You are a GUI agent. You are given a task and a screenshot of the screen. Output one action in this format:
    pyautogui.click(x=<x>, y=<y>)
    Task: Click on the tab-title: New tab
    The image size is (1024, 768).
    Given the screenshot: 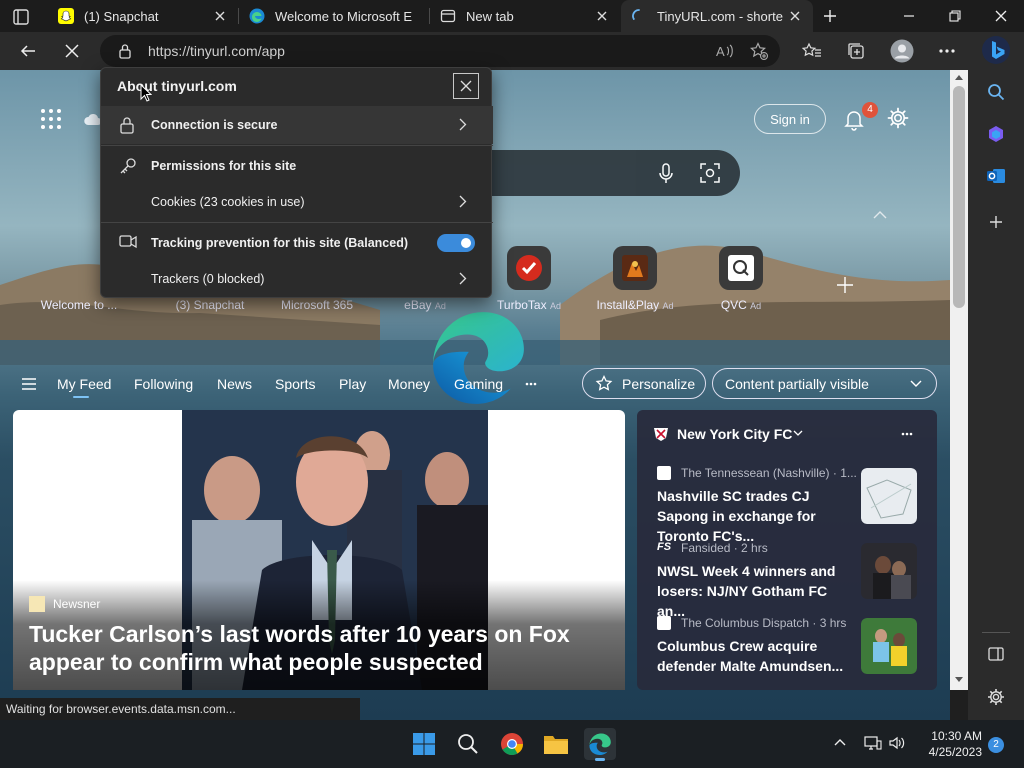 What is the action you would take?
    pyautogui.click(x=490, y=16)
    